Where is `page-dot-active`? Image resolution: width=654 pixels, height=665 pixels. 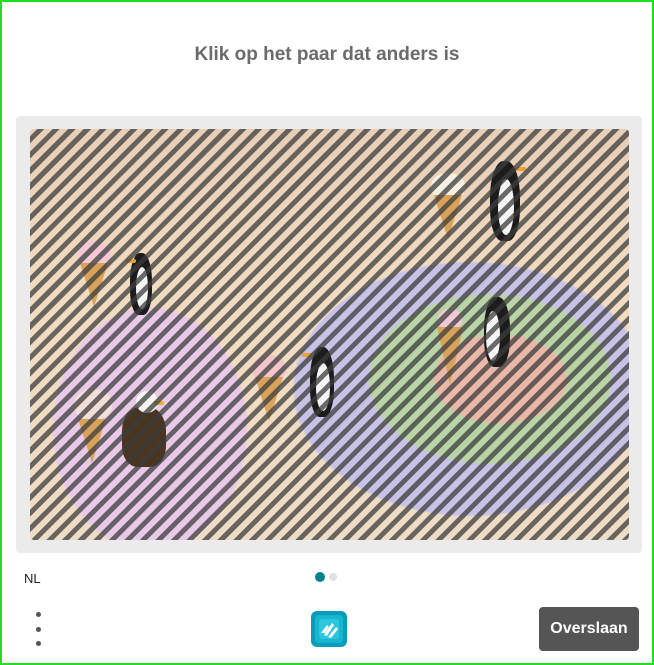
page-dot-active is located at coordinates (320, 577).